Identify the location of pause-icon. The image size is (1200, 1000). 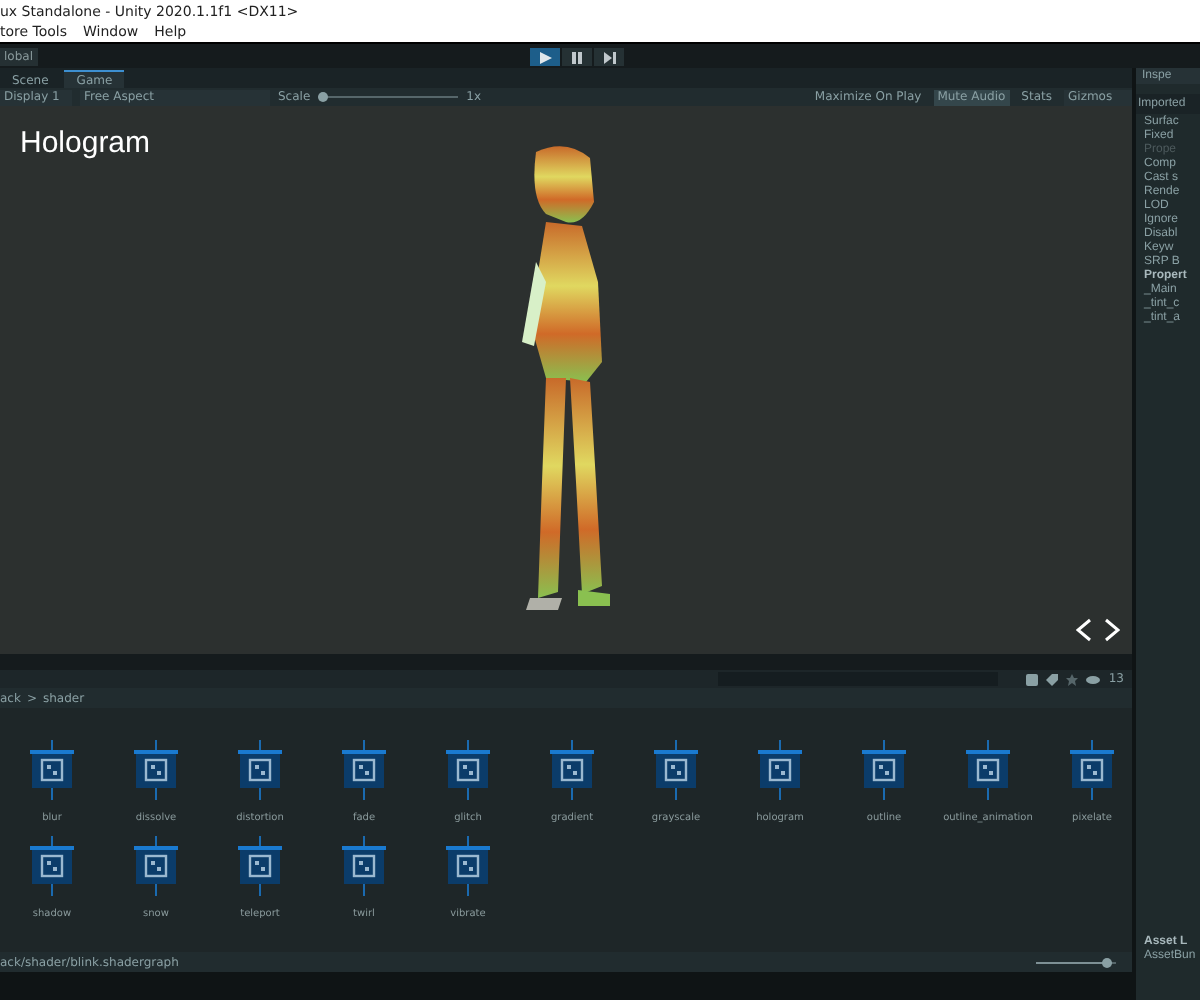
(577, 57).